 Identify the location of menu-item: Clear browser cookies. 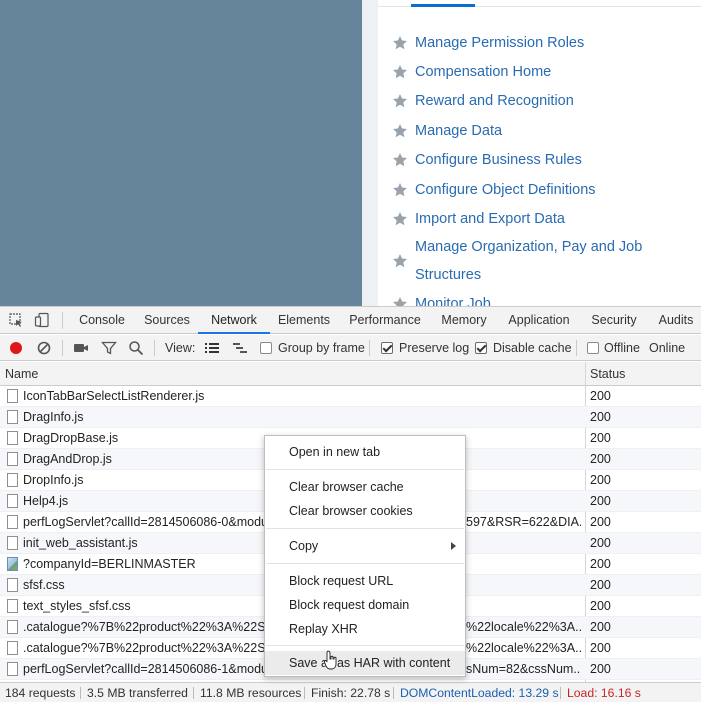
(365, 511).